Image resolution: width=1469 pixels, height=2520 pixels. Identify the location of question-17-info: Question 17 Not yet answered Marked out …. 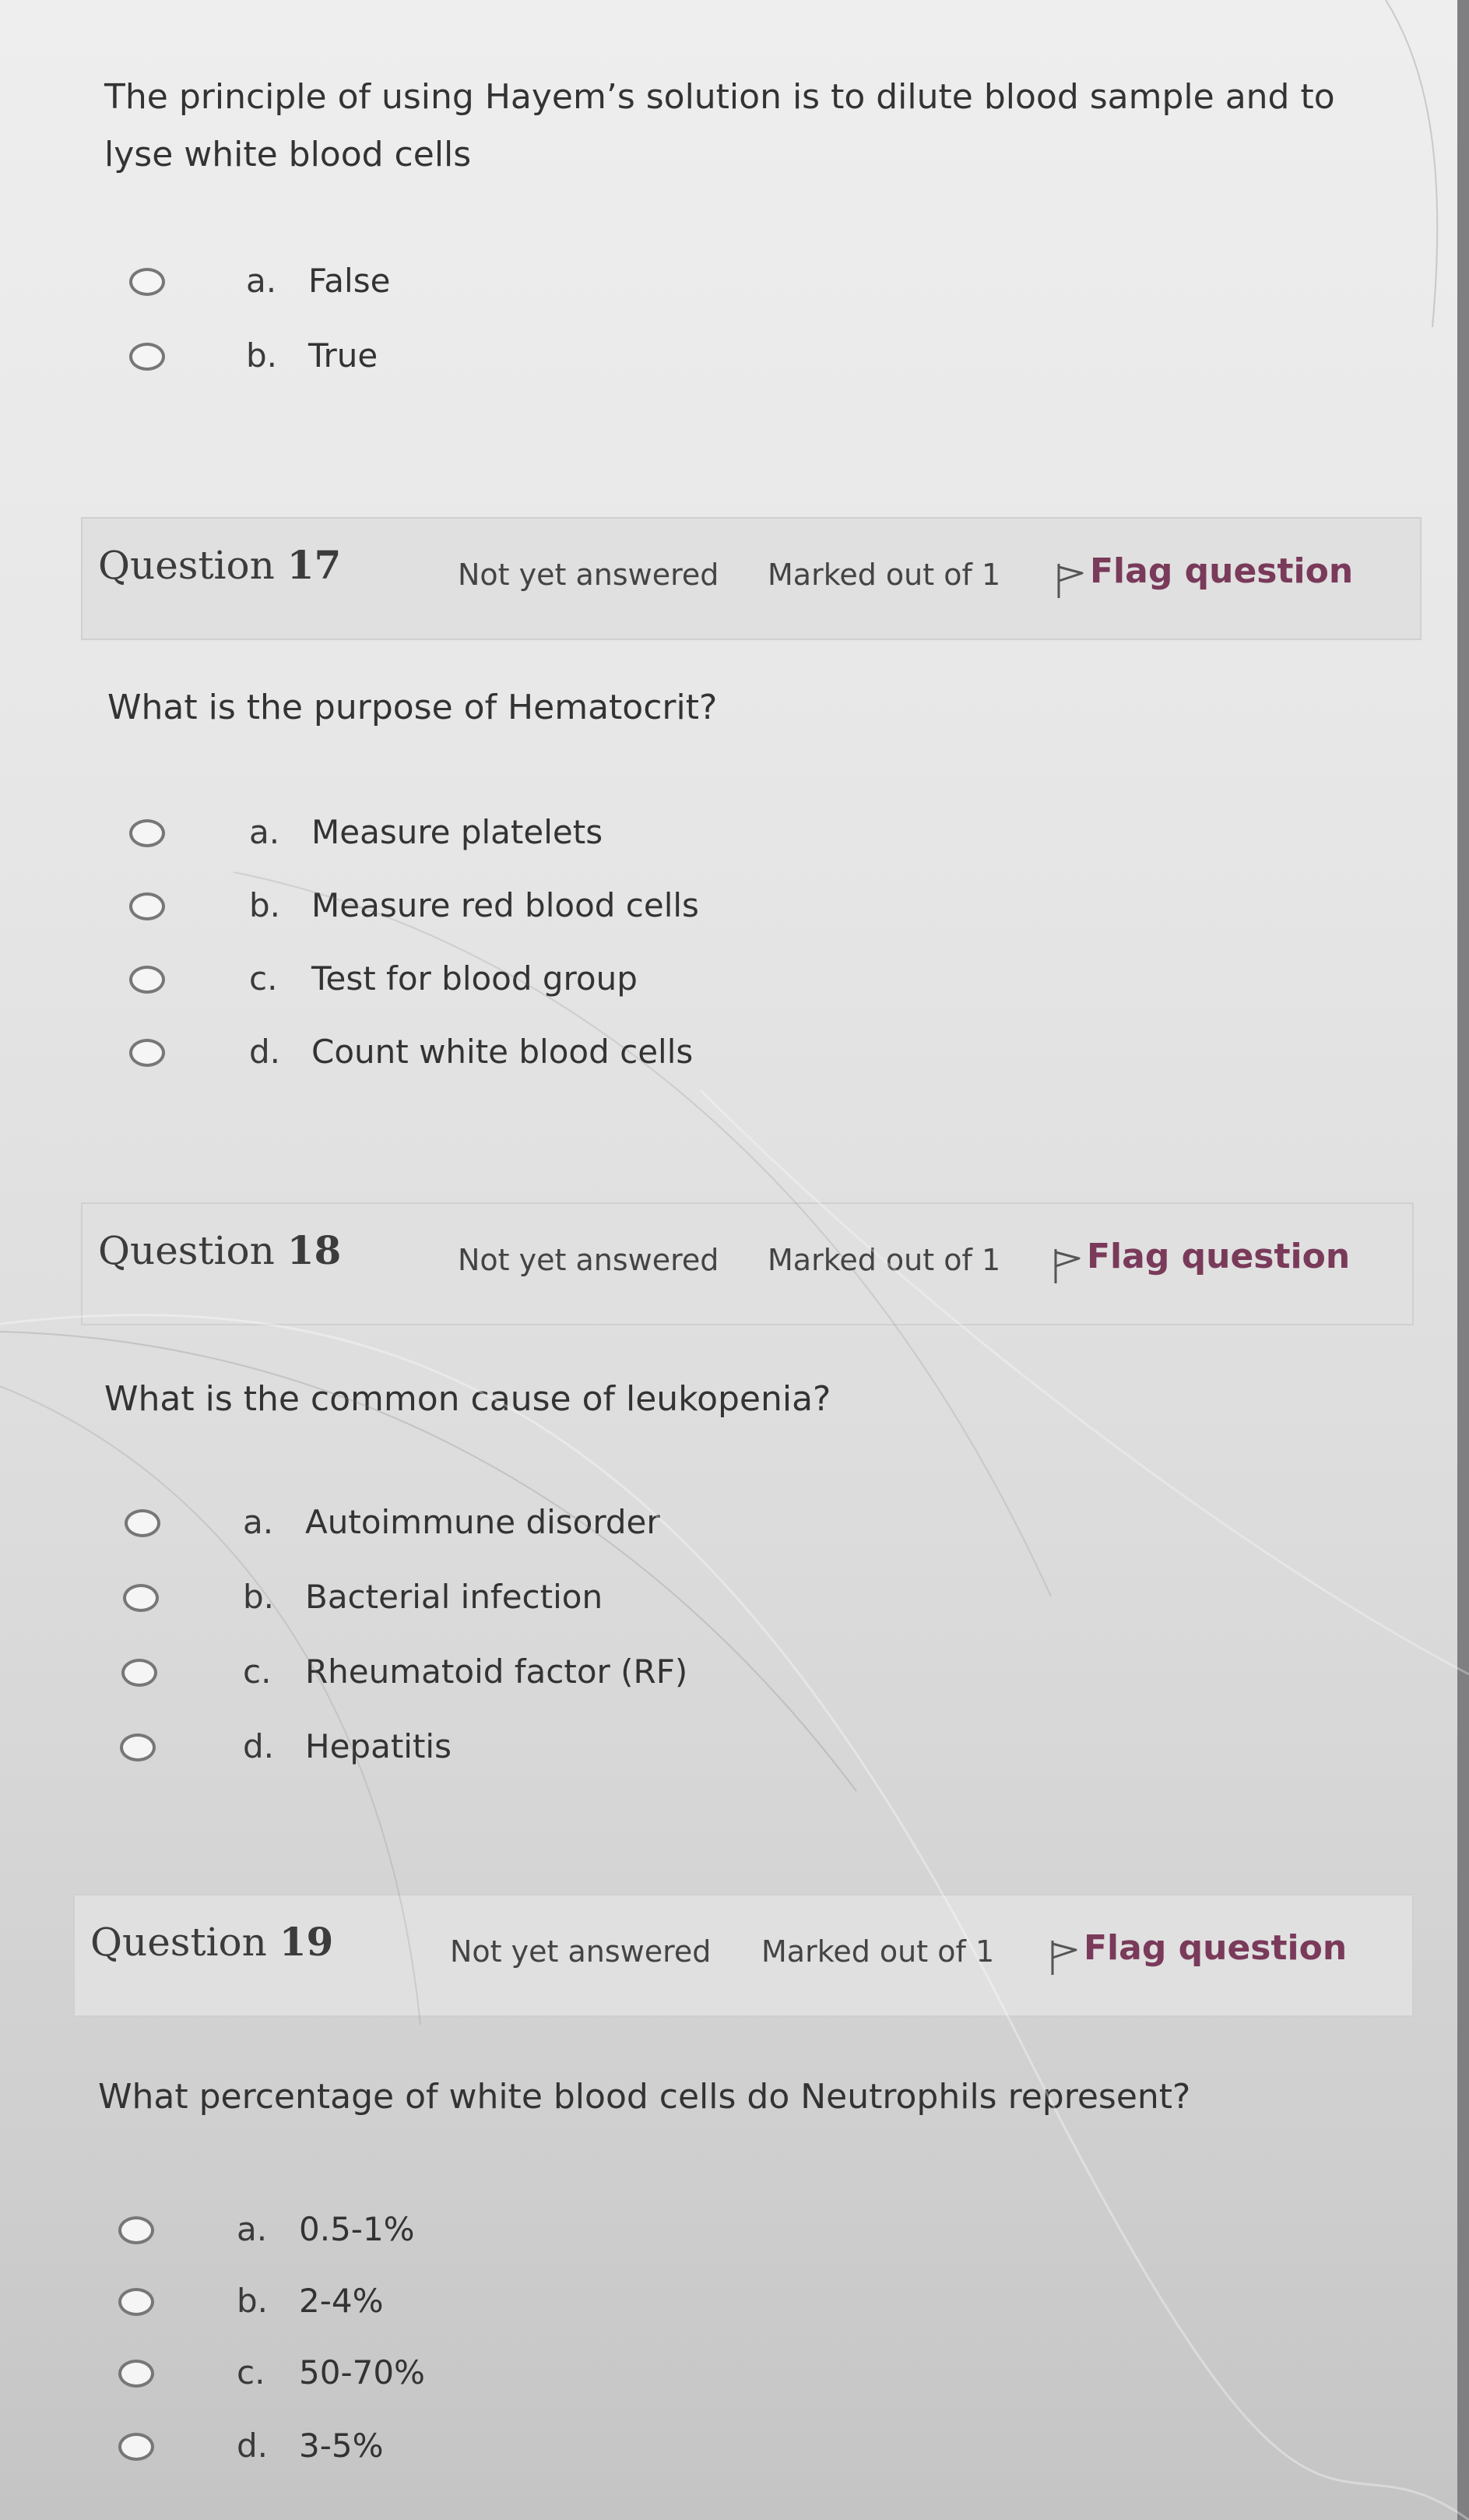
(751, 578).